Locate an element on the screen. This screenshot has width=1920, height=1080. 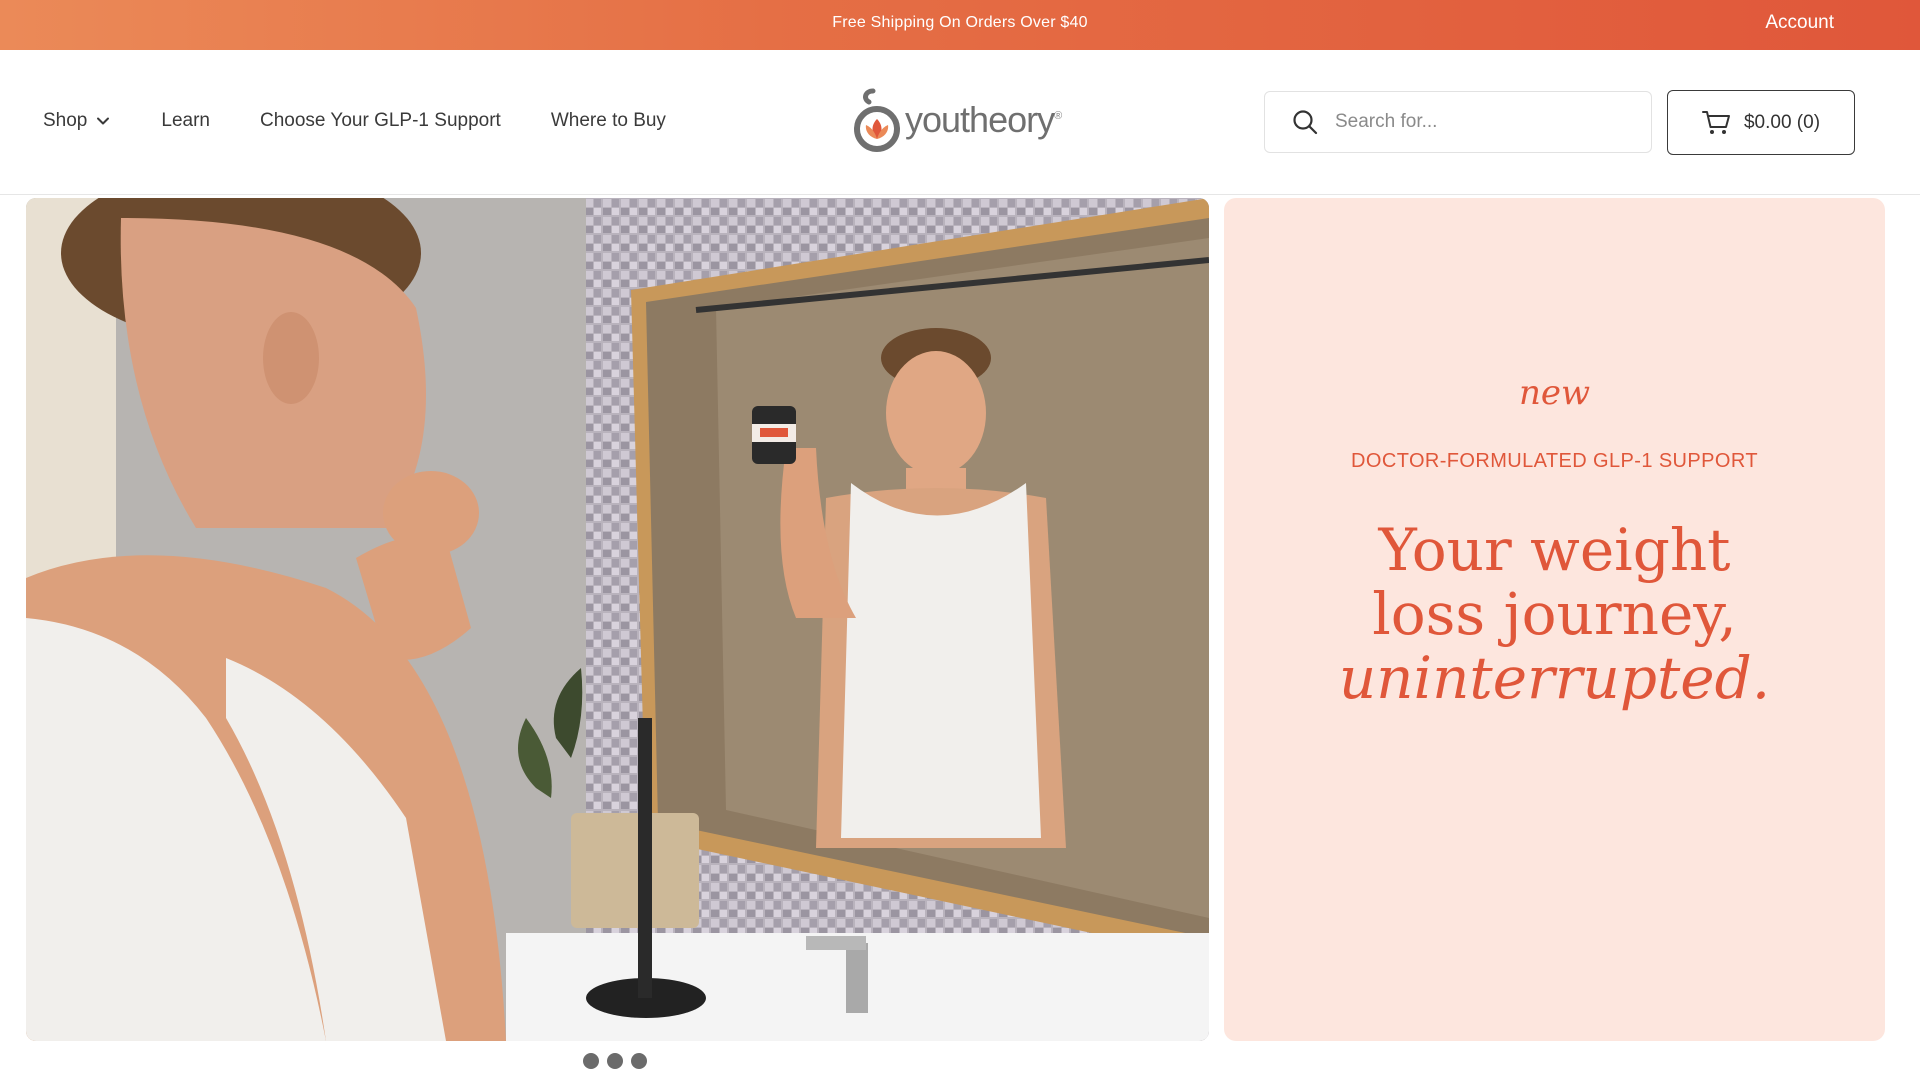
chevron-down-icon is located at coordinates (103, 121).